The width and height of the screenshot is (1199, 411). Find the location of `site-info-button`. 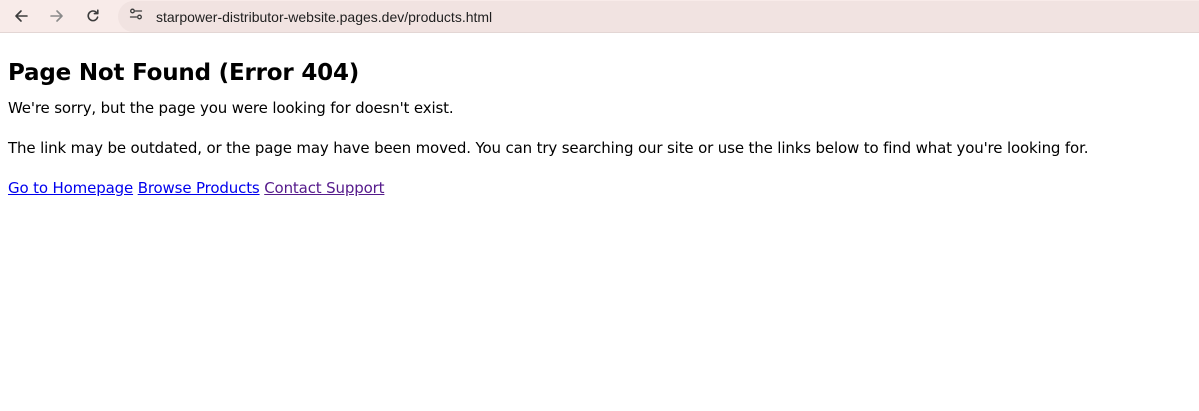

site-info-button is located at coordinates (136, 17).